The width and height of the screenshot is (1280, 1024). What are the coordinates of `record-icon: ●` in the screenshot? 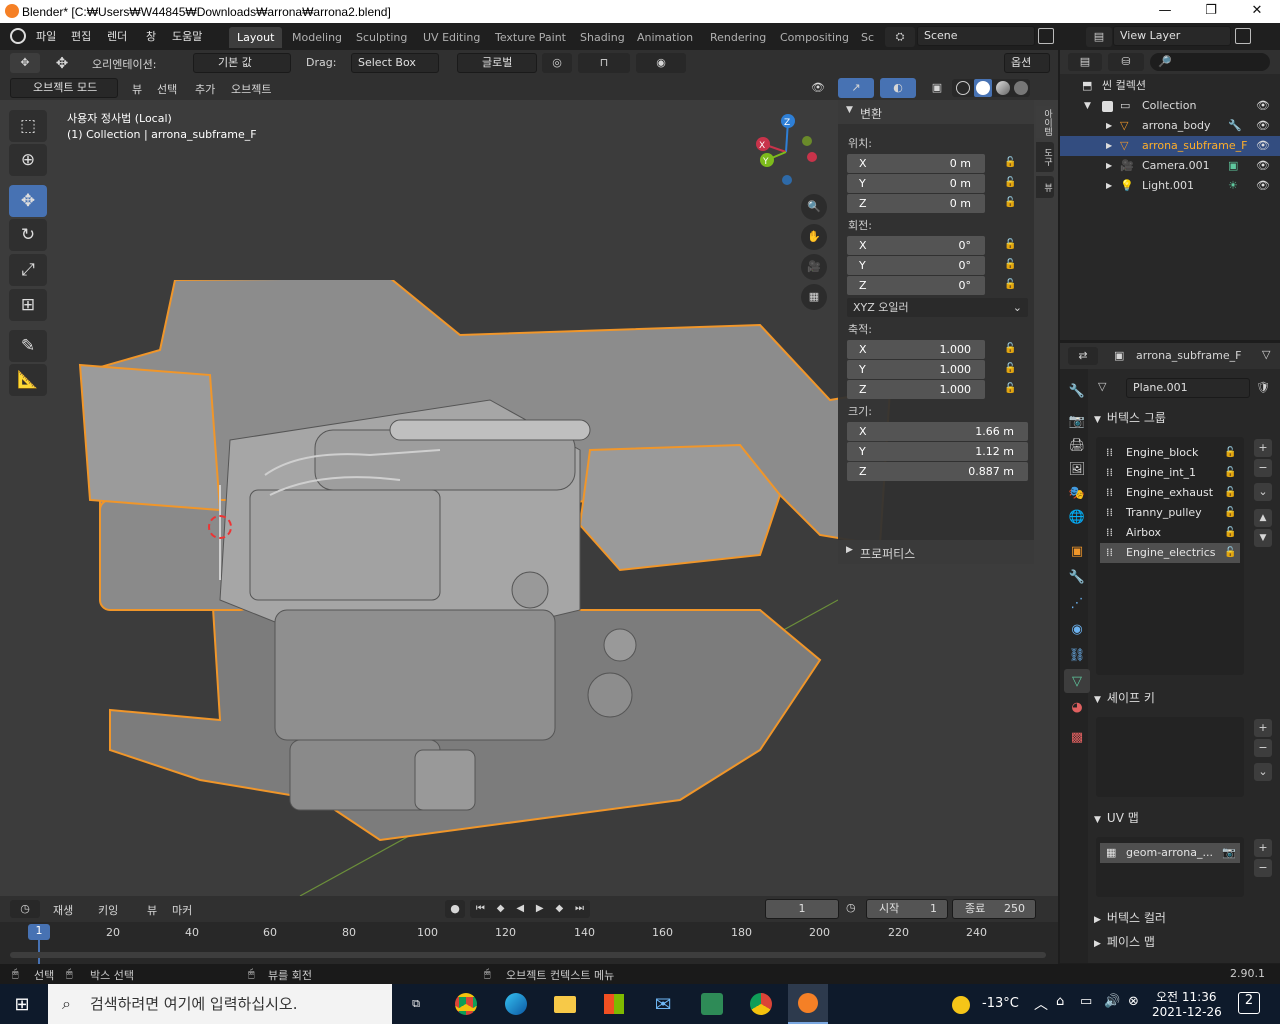 It's located at (455, 909).